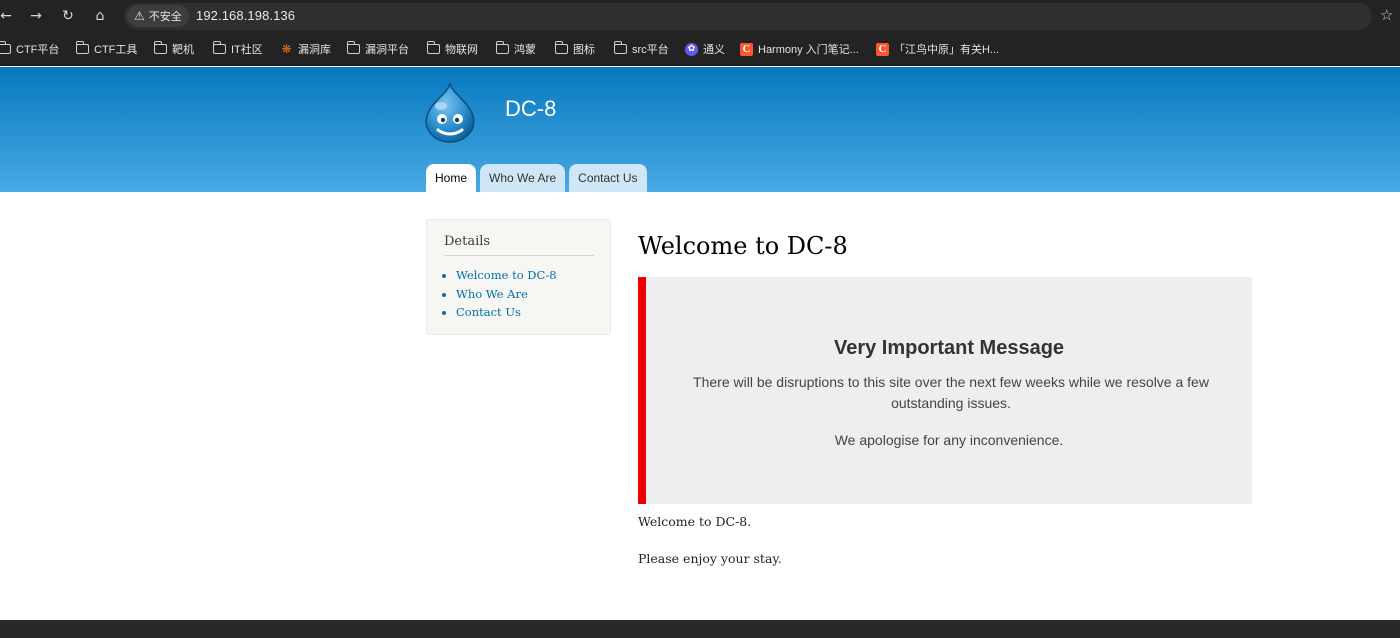  What do you see at coordinates (286, 49) in the screenshot?
I see `bug-icon: ❋` at bounding box center [286, 49].